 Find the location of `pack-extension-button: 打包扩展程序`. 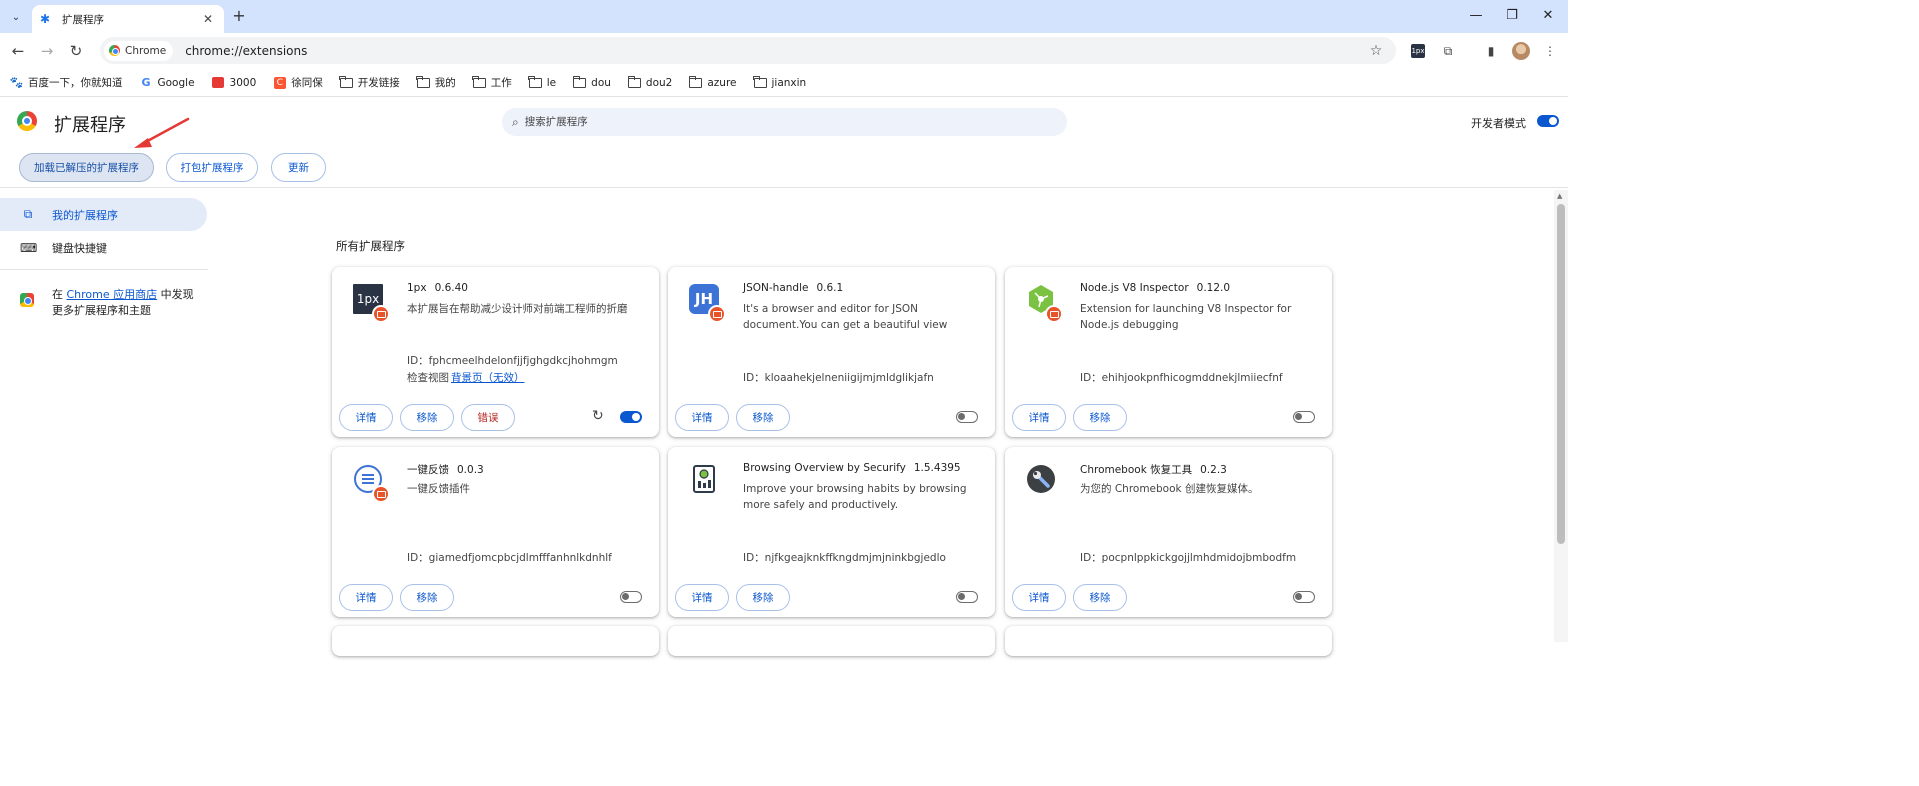

pack-extension-button: 打包扩展程序 is located at coordinates (212, 167).